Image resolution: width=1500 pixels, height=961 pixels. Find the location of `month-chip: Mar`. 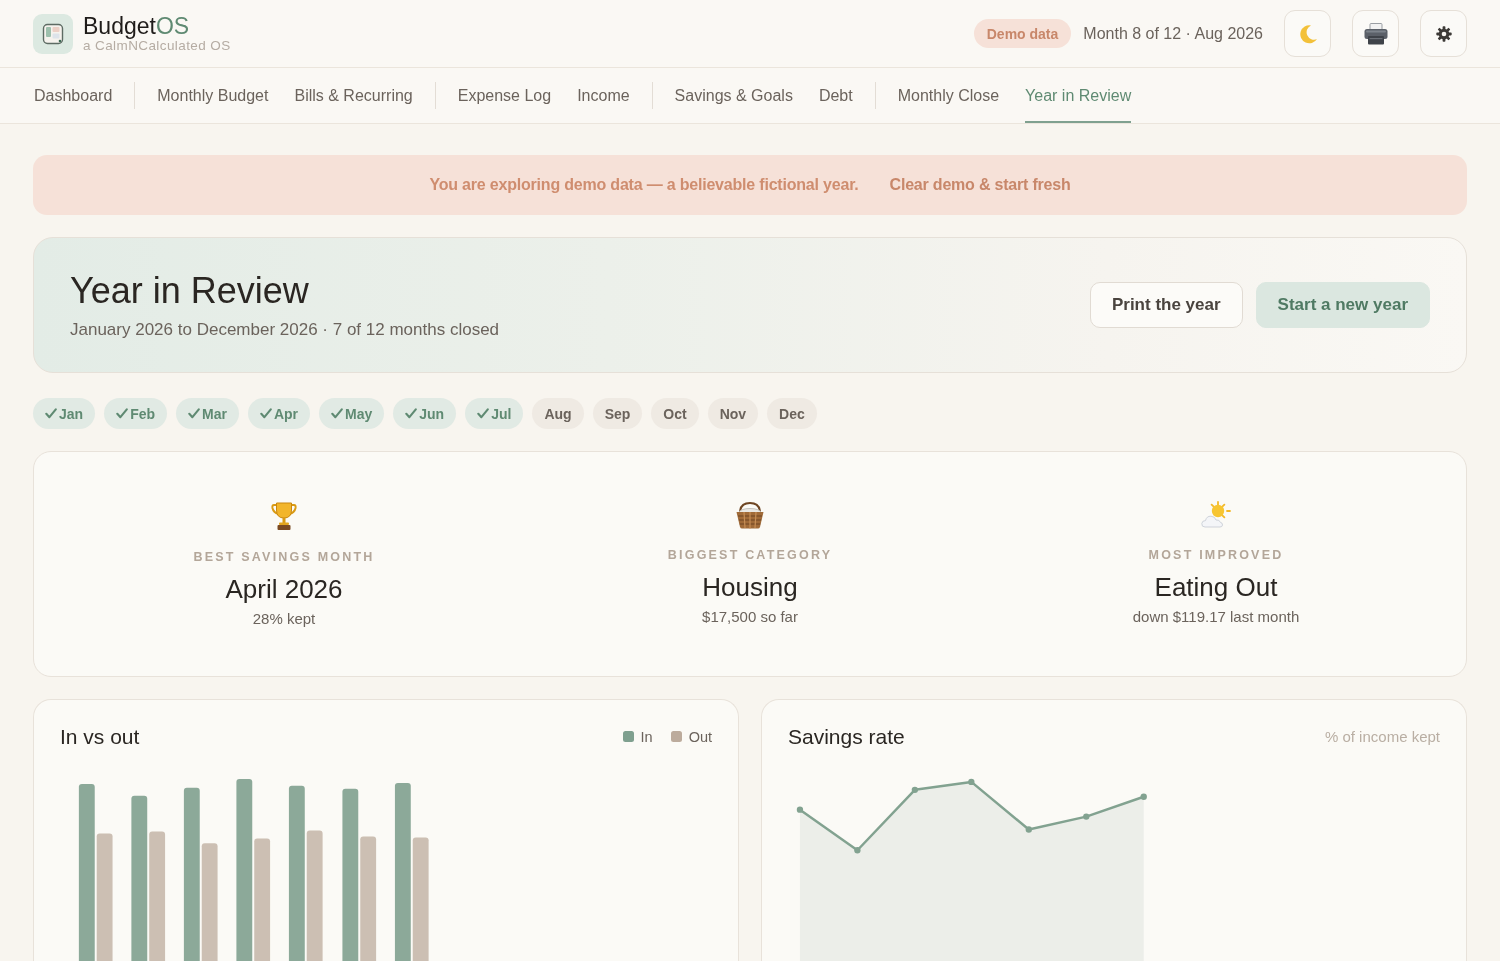

month-chip: Mar is located at coordinates (207, 413).